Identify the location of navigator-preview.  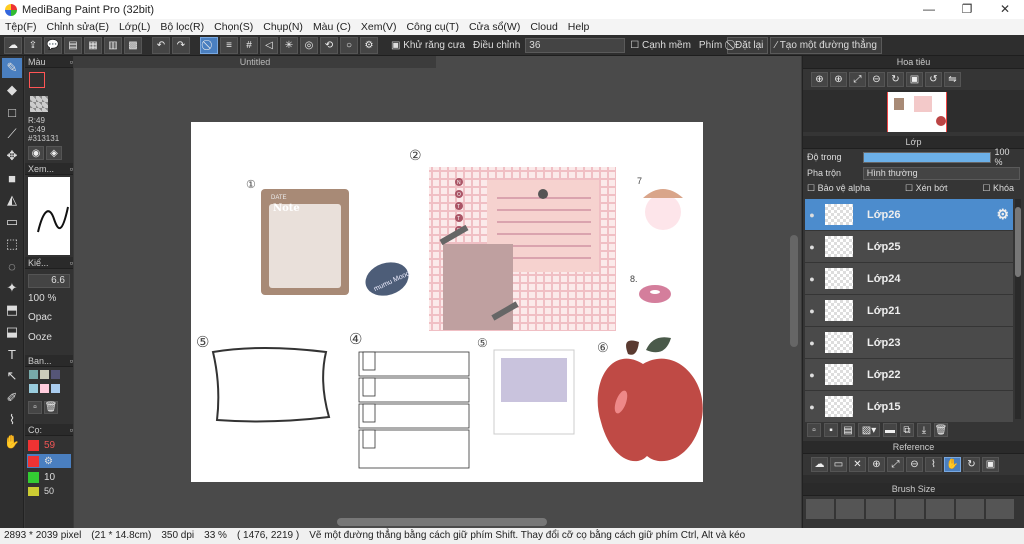
(913, 111).